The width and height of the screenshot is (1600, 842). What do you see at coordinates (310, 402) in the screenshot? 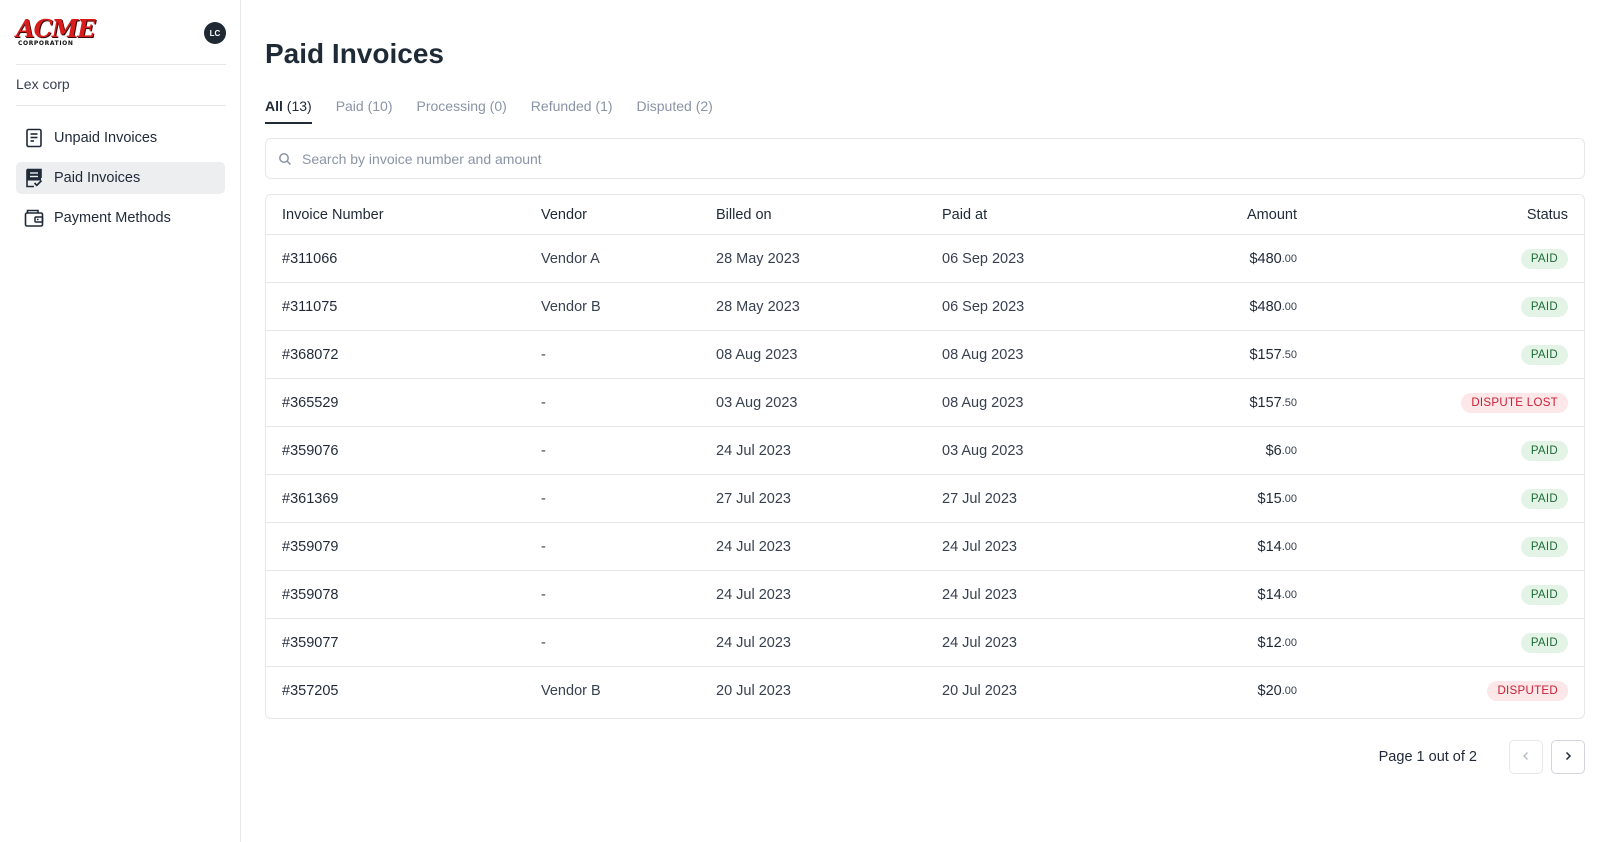
I see `invoice-number: #365529` at bounding box center [310, 402].